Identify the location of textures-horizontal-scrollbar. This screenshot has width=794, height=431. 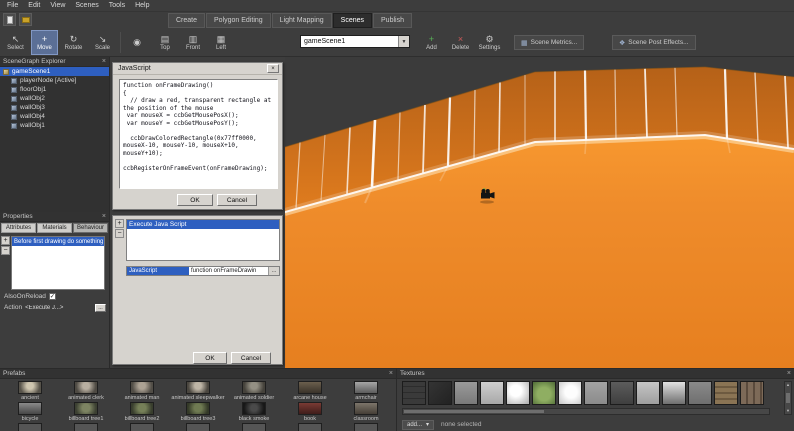
(586, 411).